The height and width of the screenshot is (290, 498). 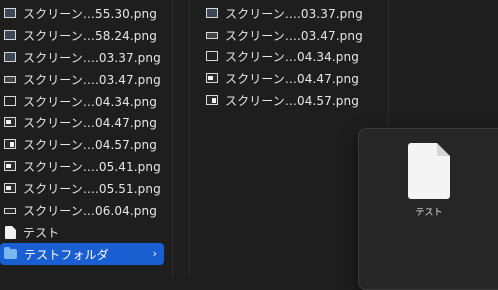 I want to click on column-gap, so click(x=181, y=138).